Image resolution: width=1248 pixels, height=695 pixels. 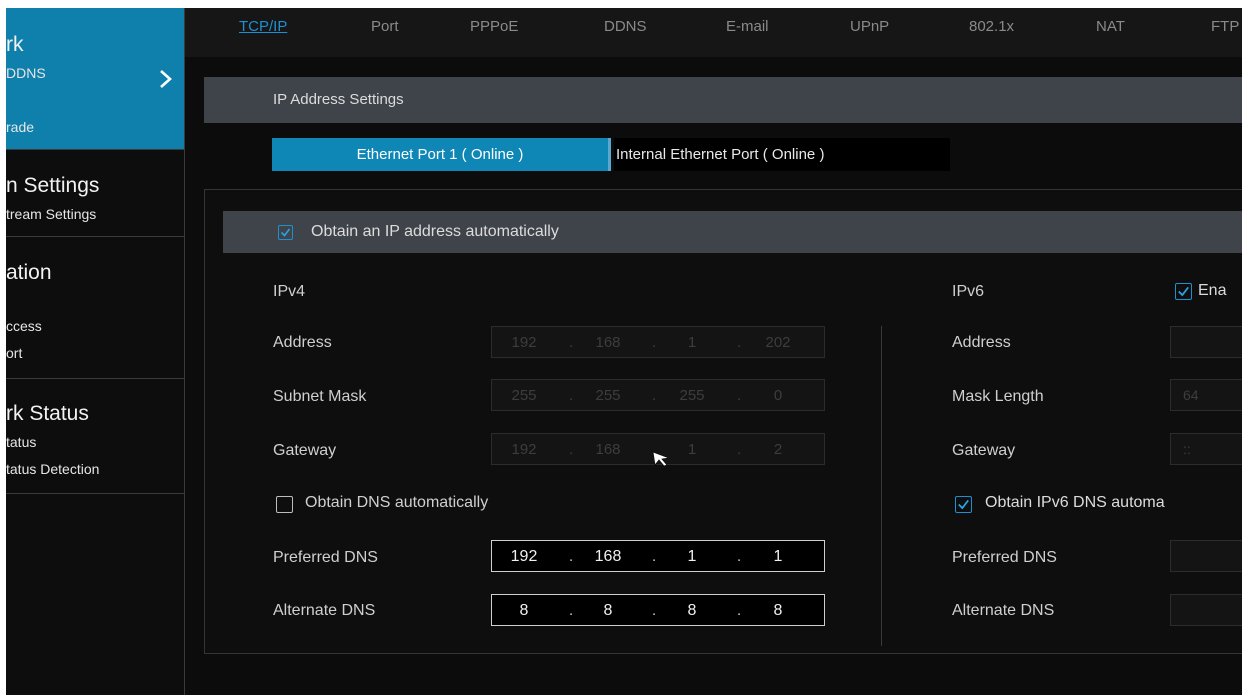 What do you see at coordinates (284, 504) in the screenshot?
I see `obtain-dns-auto-checkbox` at bounding box center [284, 504].